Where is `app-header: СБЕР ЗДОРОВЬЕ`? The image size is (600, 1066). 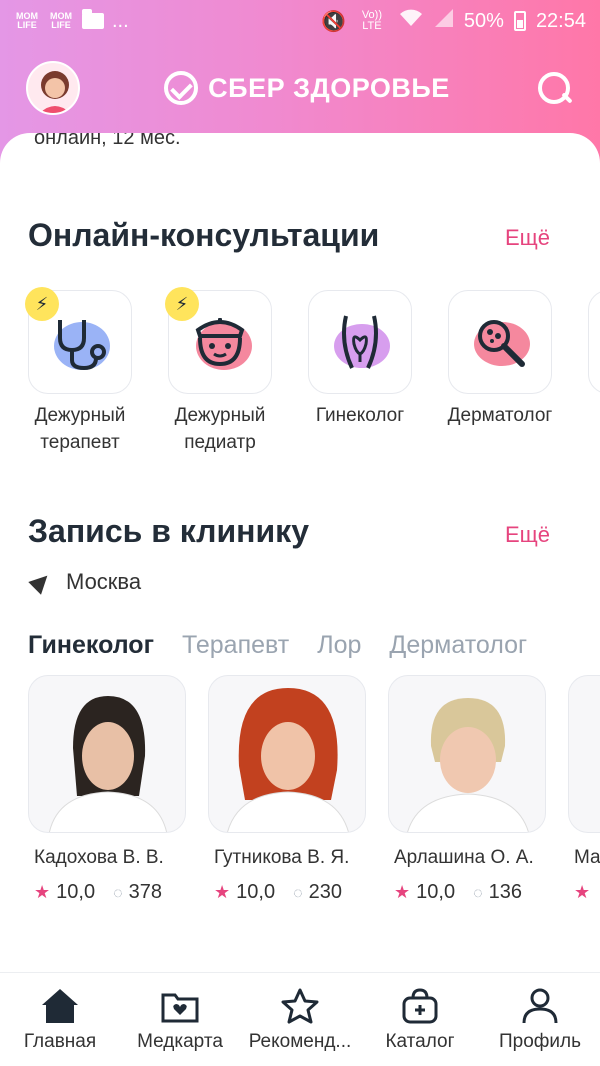
app-header: СБЕР ЗДОРОВЬЕ is located at coordinates (300, 88).